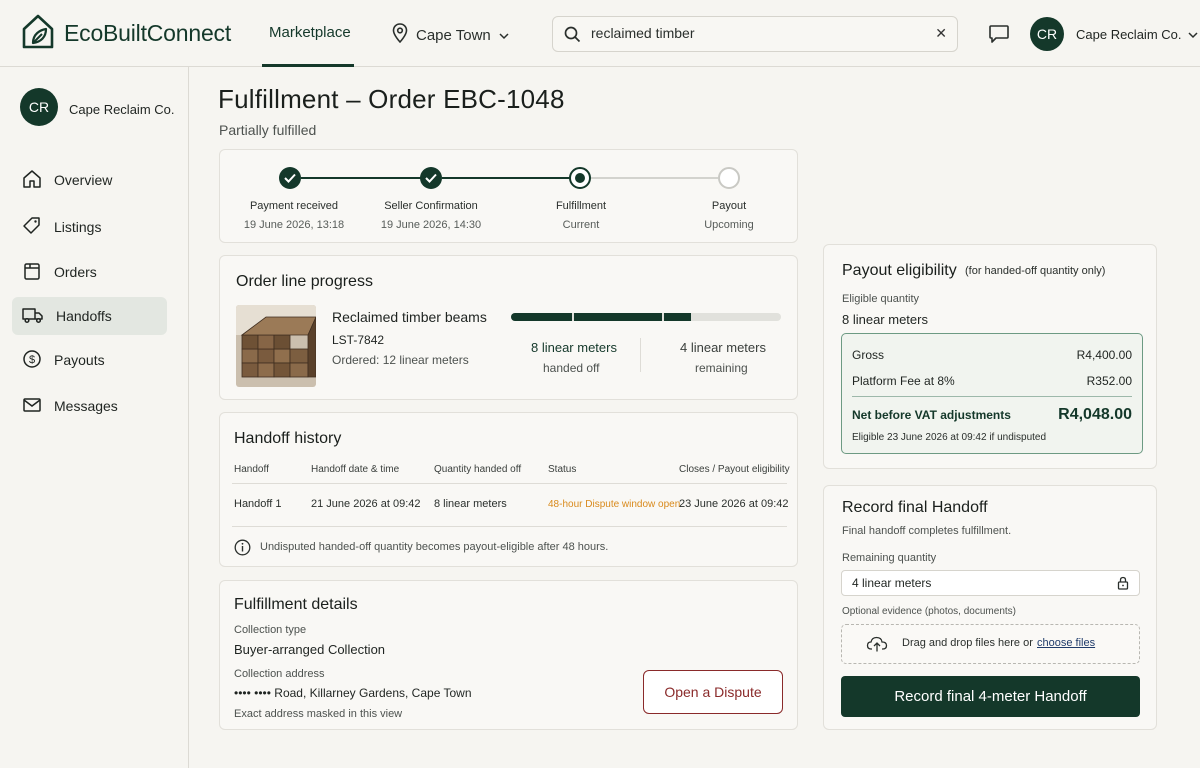 The height and width of the screenshot is (768, 1200). I want to click on truck-icon, so click(33, 316).